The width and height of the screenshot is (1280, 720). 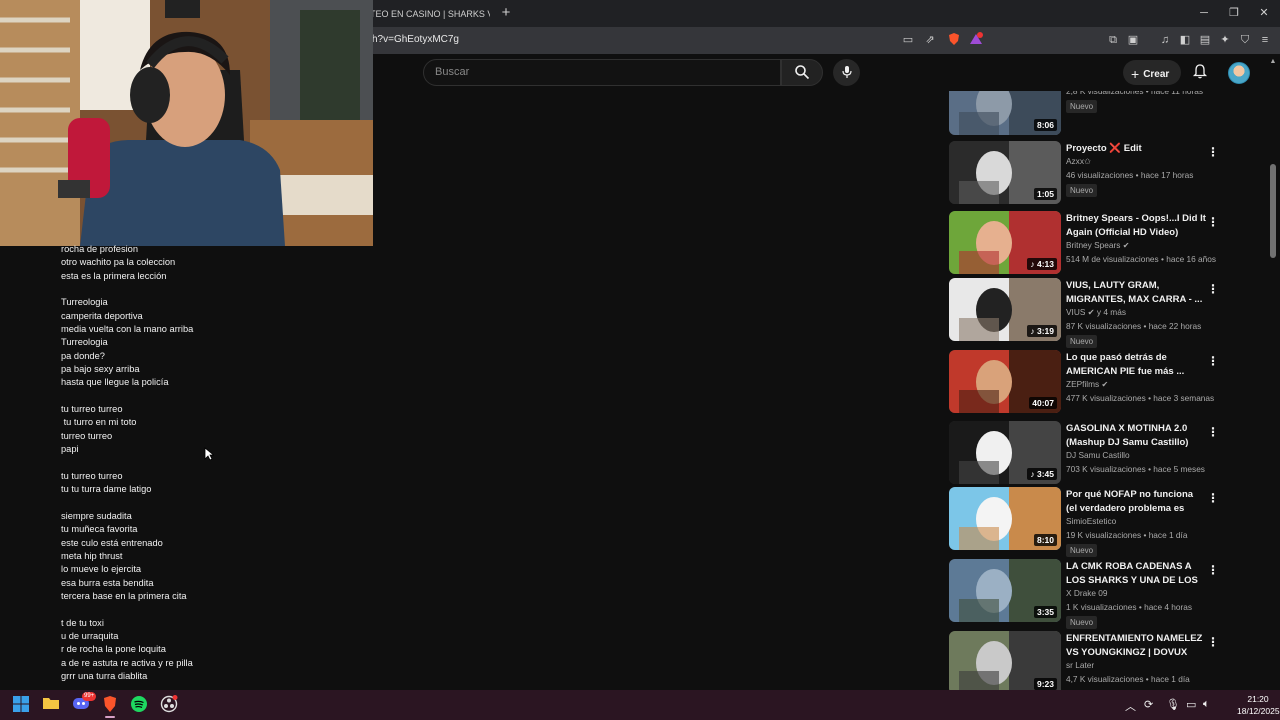 I want to click on share-icon: ⇗, so click(x=930, y=40).